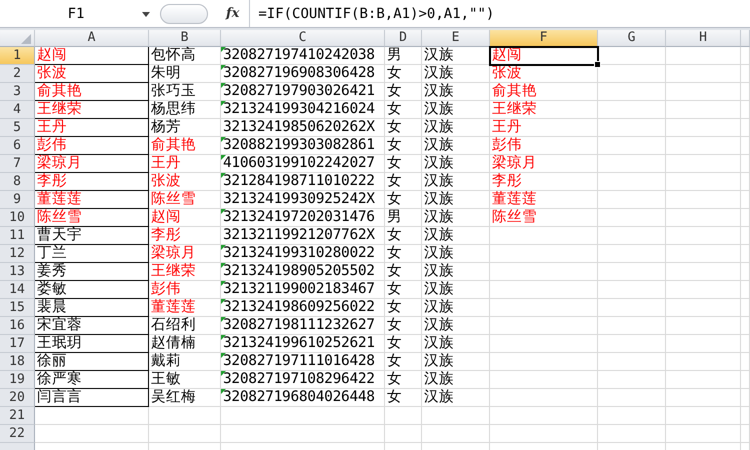 This screenshot has width=750, height=450. I want to click on table-cell: 彭伟, so click(92, 146).